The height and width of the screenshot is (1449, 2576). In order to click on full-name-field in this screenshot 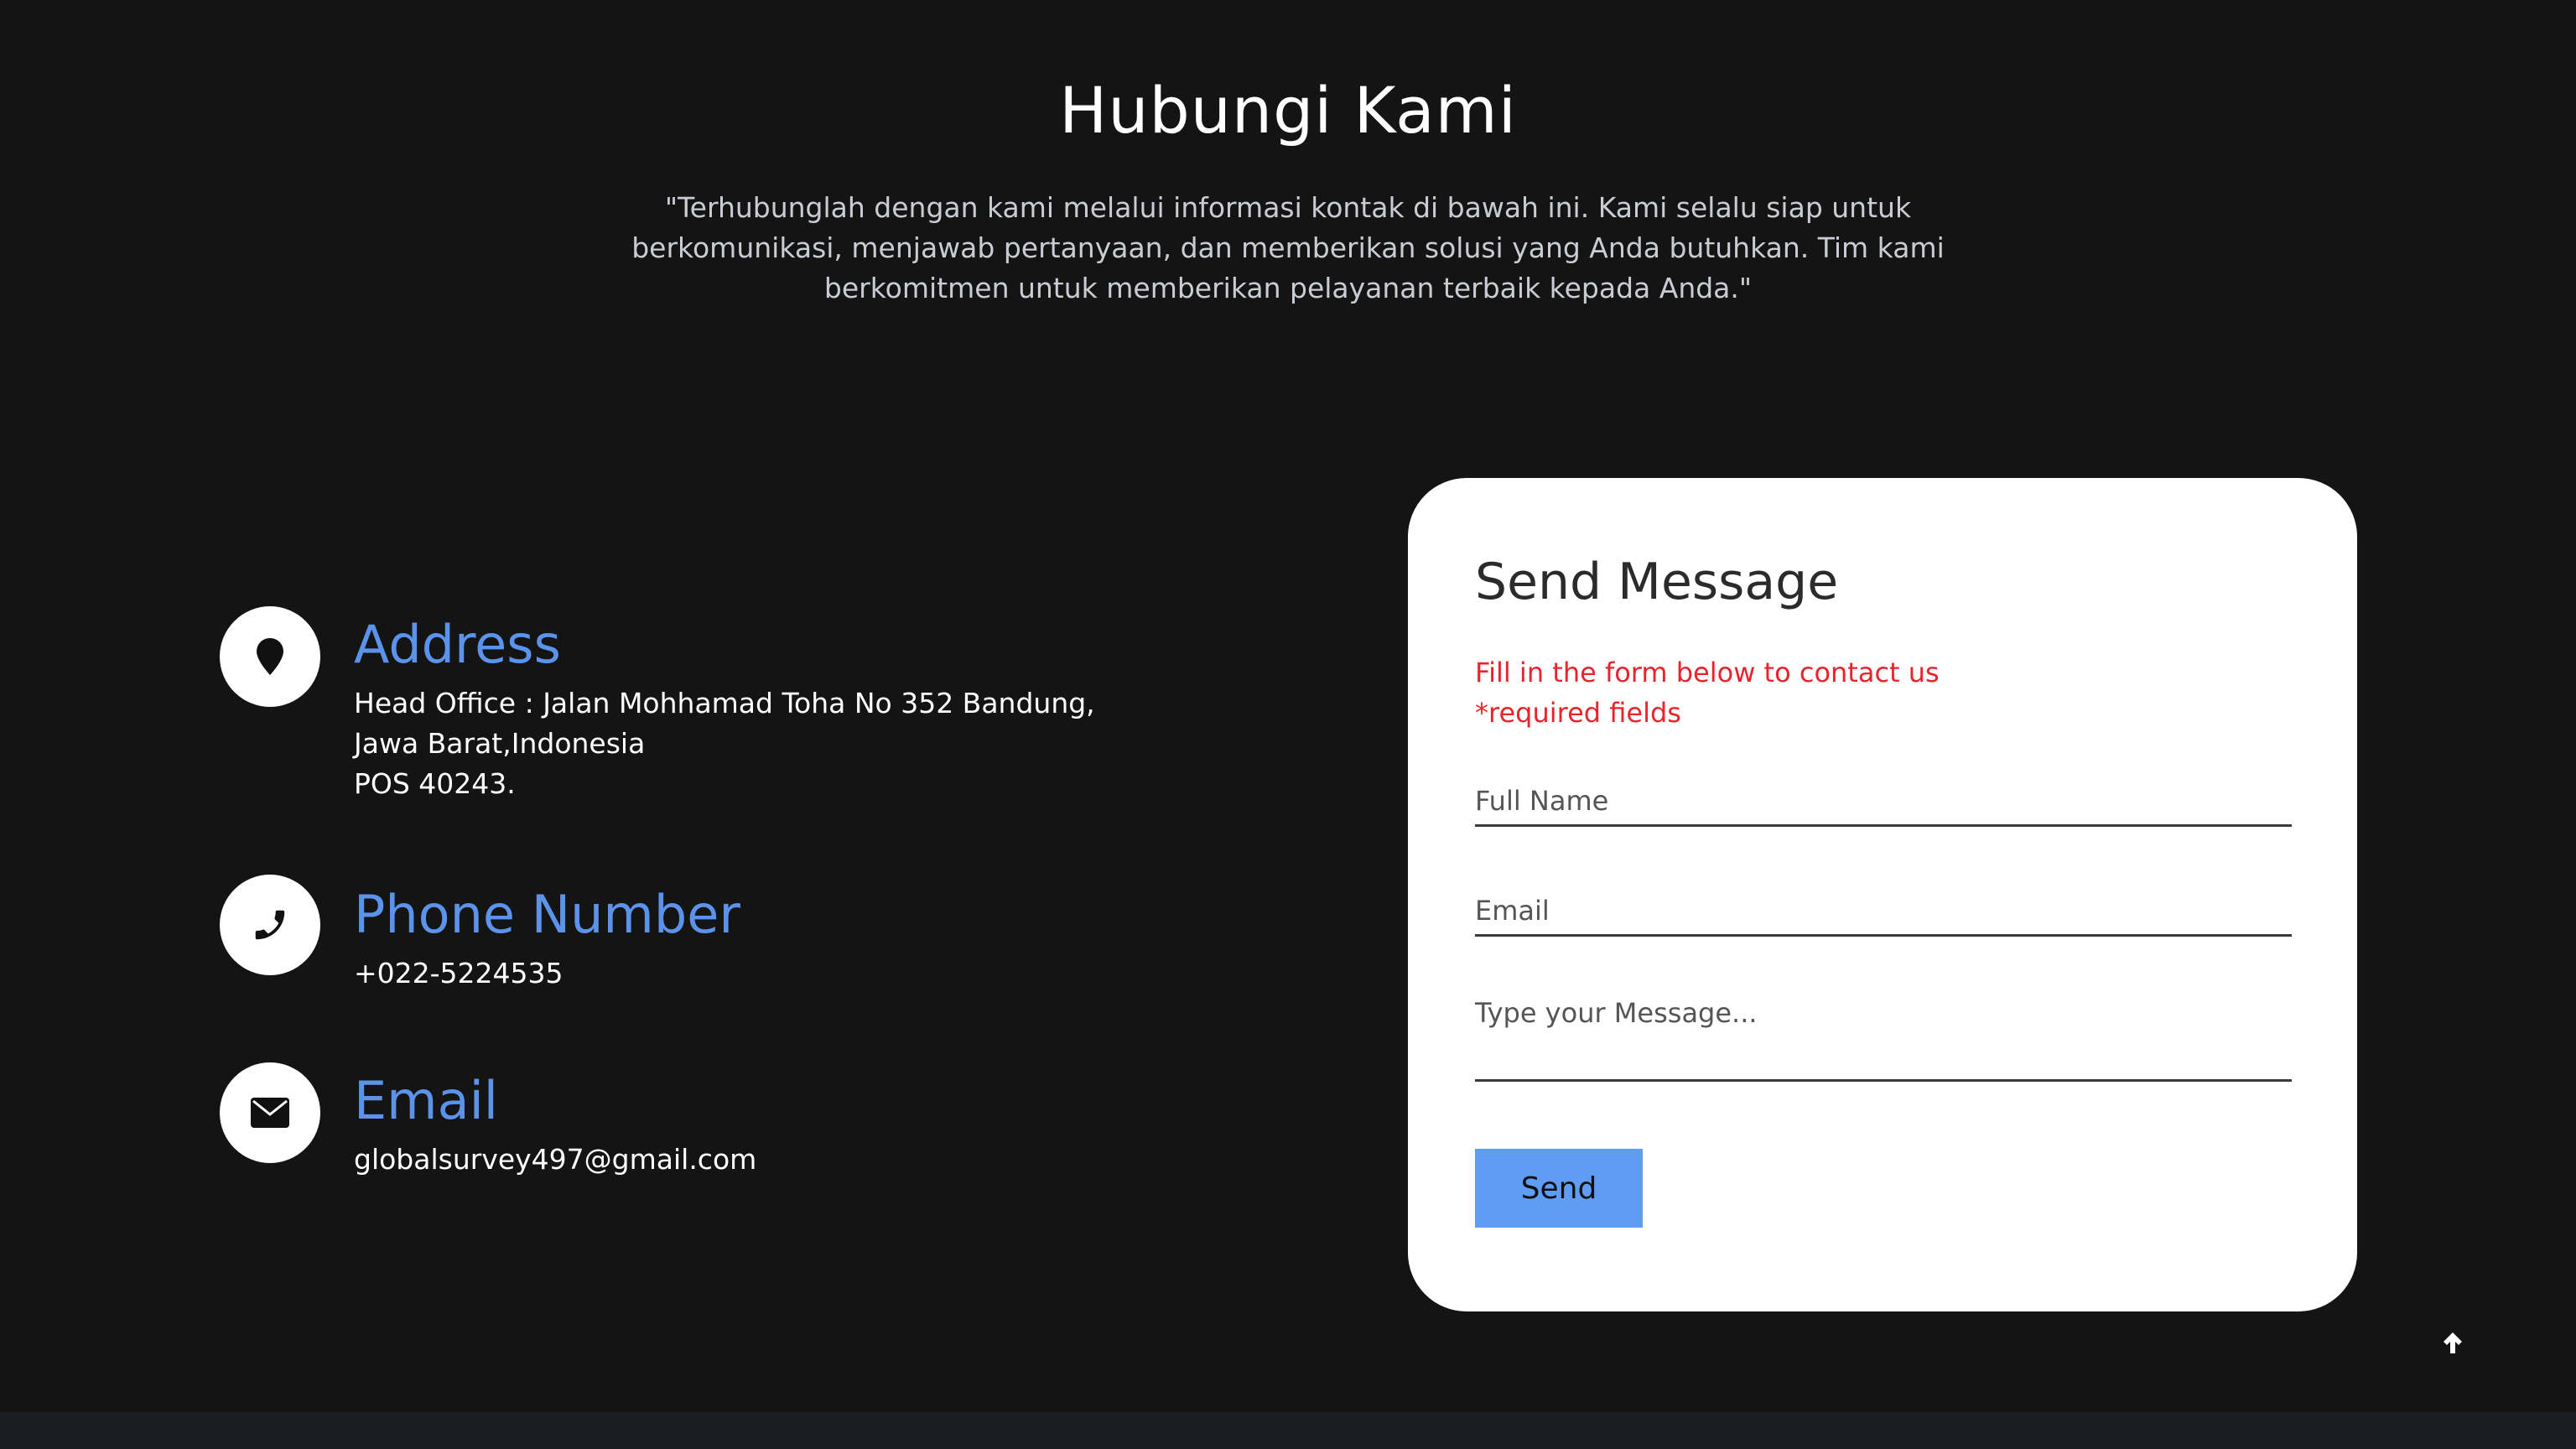, I will do `click(1883, 801)`.